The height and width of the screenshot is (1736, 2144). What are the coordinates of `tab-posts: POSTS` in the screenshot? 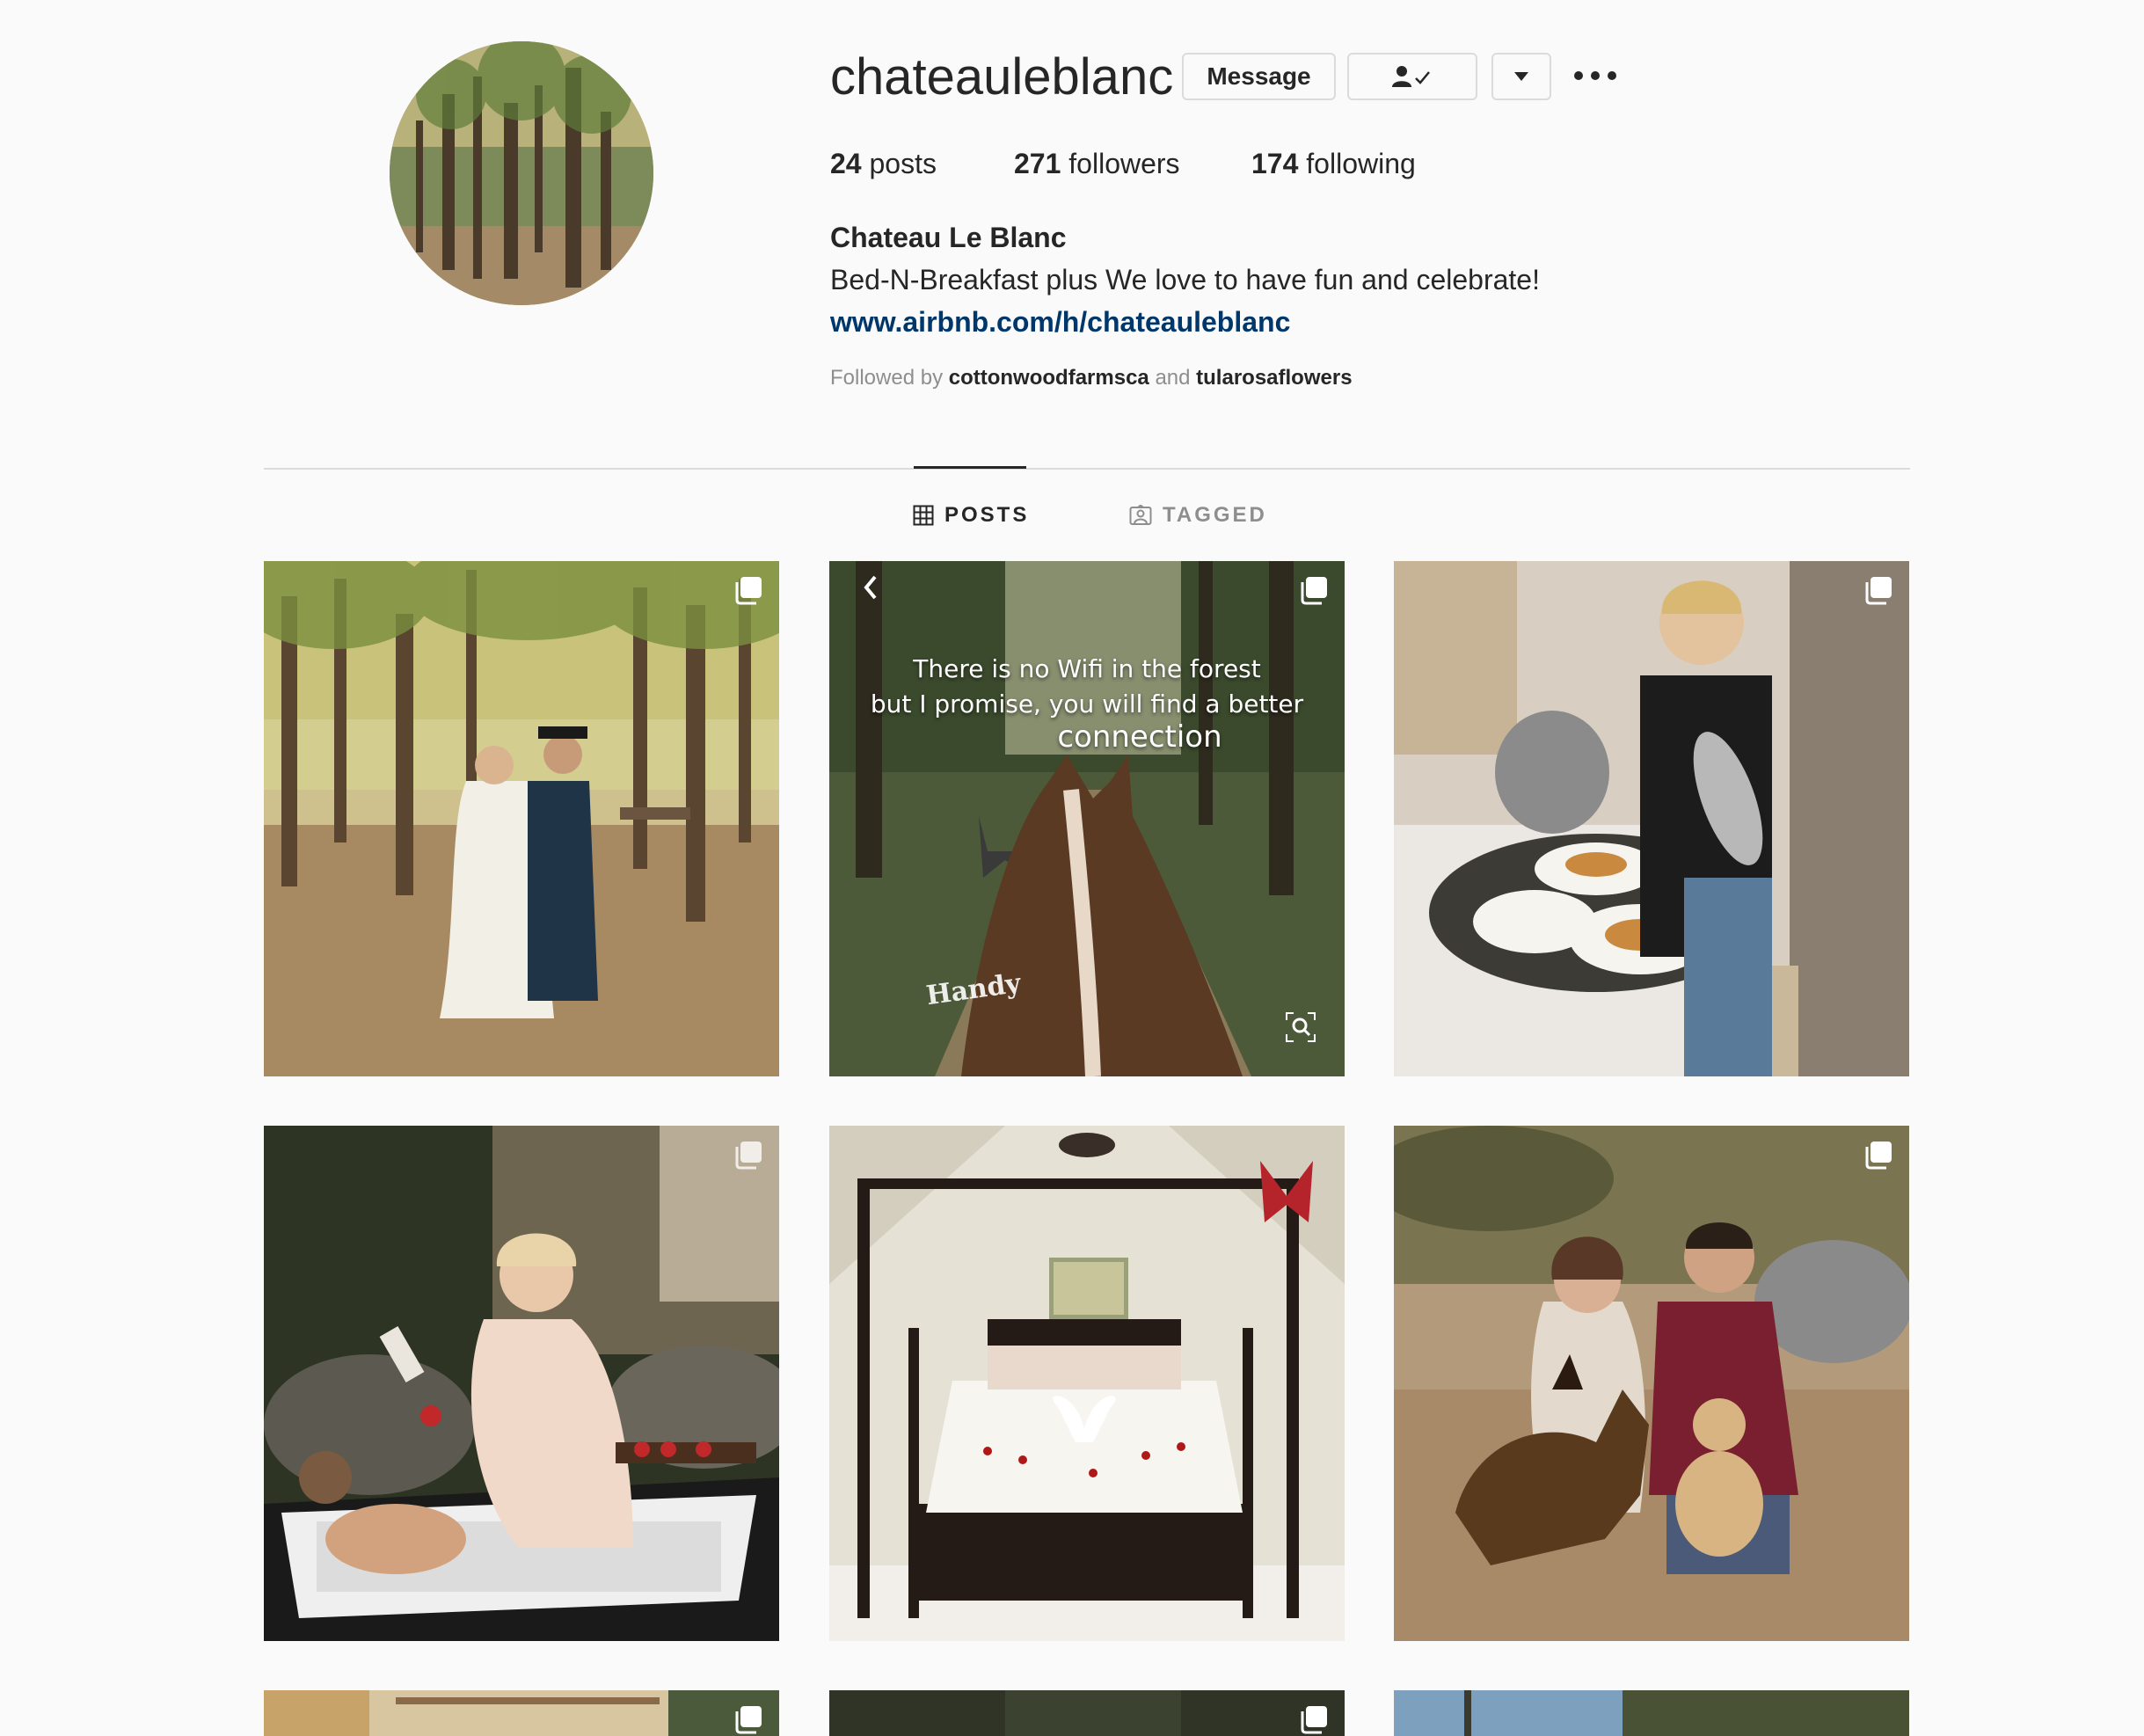 It's located at (971, 516).